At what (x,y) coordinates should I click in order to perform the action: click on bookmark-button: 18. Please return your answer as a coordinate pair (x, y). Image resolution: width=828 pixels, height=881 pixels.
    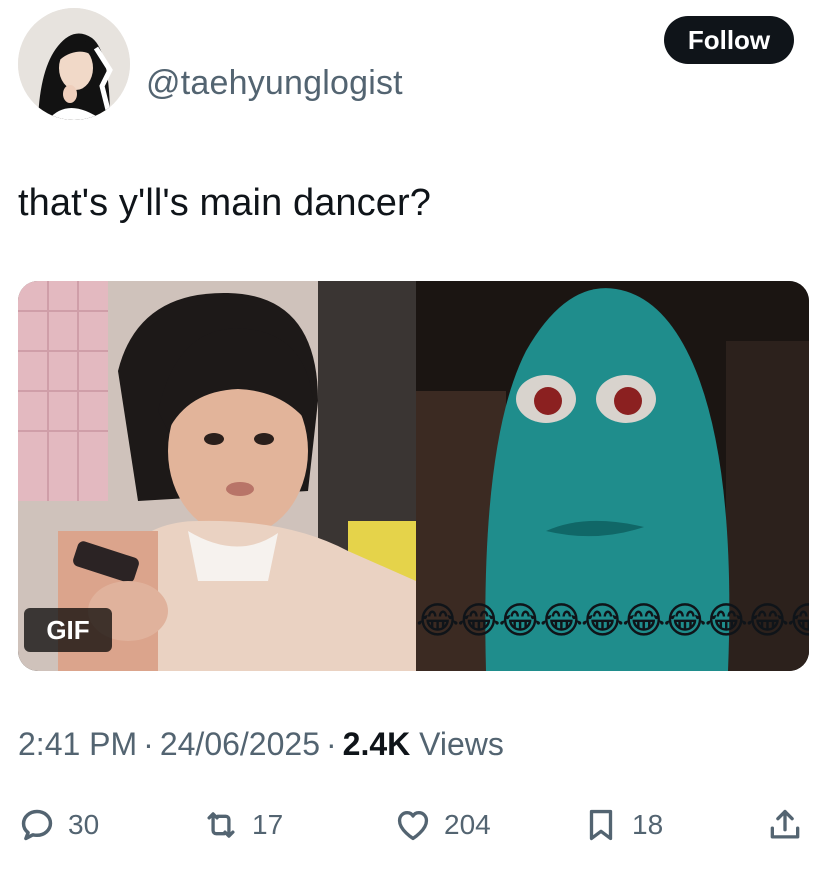
    Looking at the image, I should click on (622, 825).